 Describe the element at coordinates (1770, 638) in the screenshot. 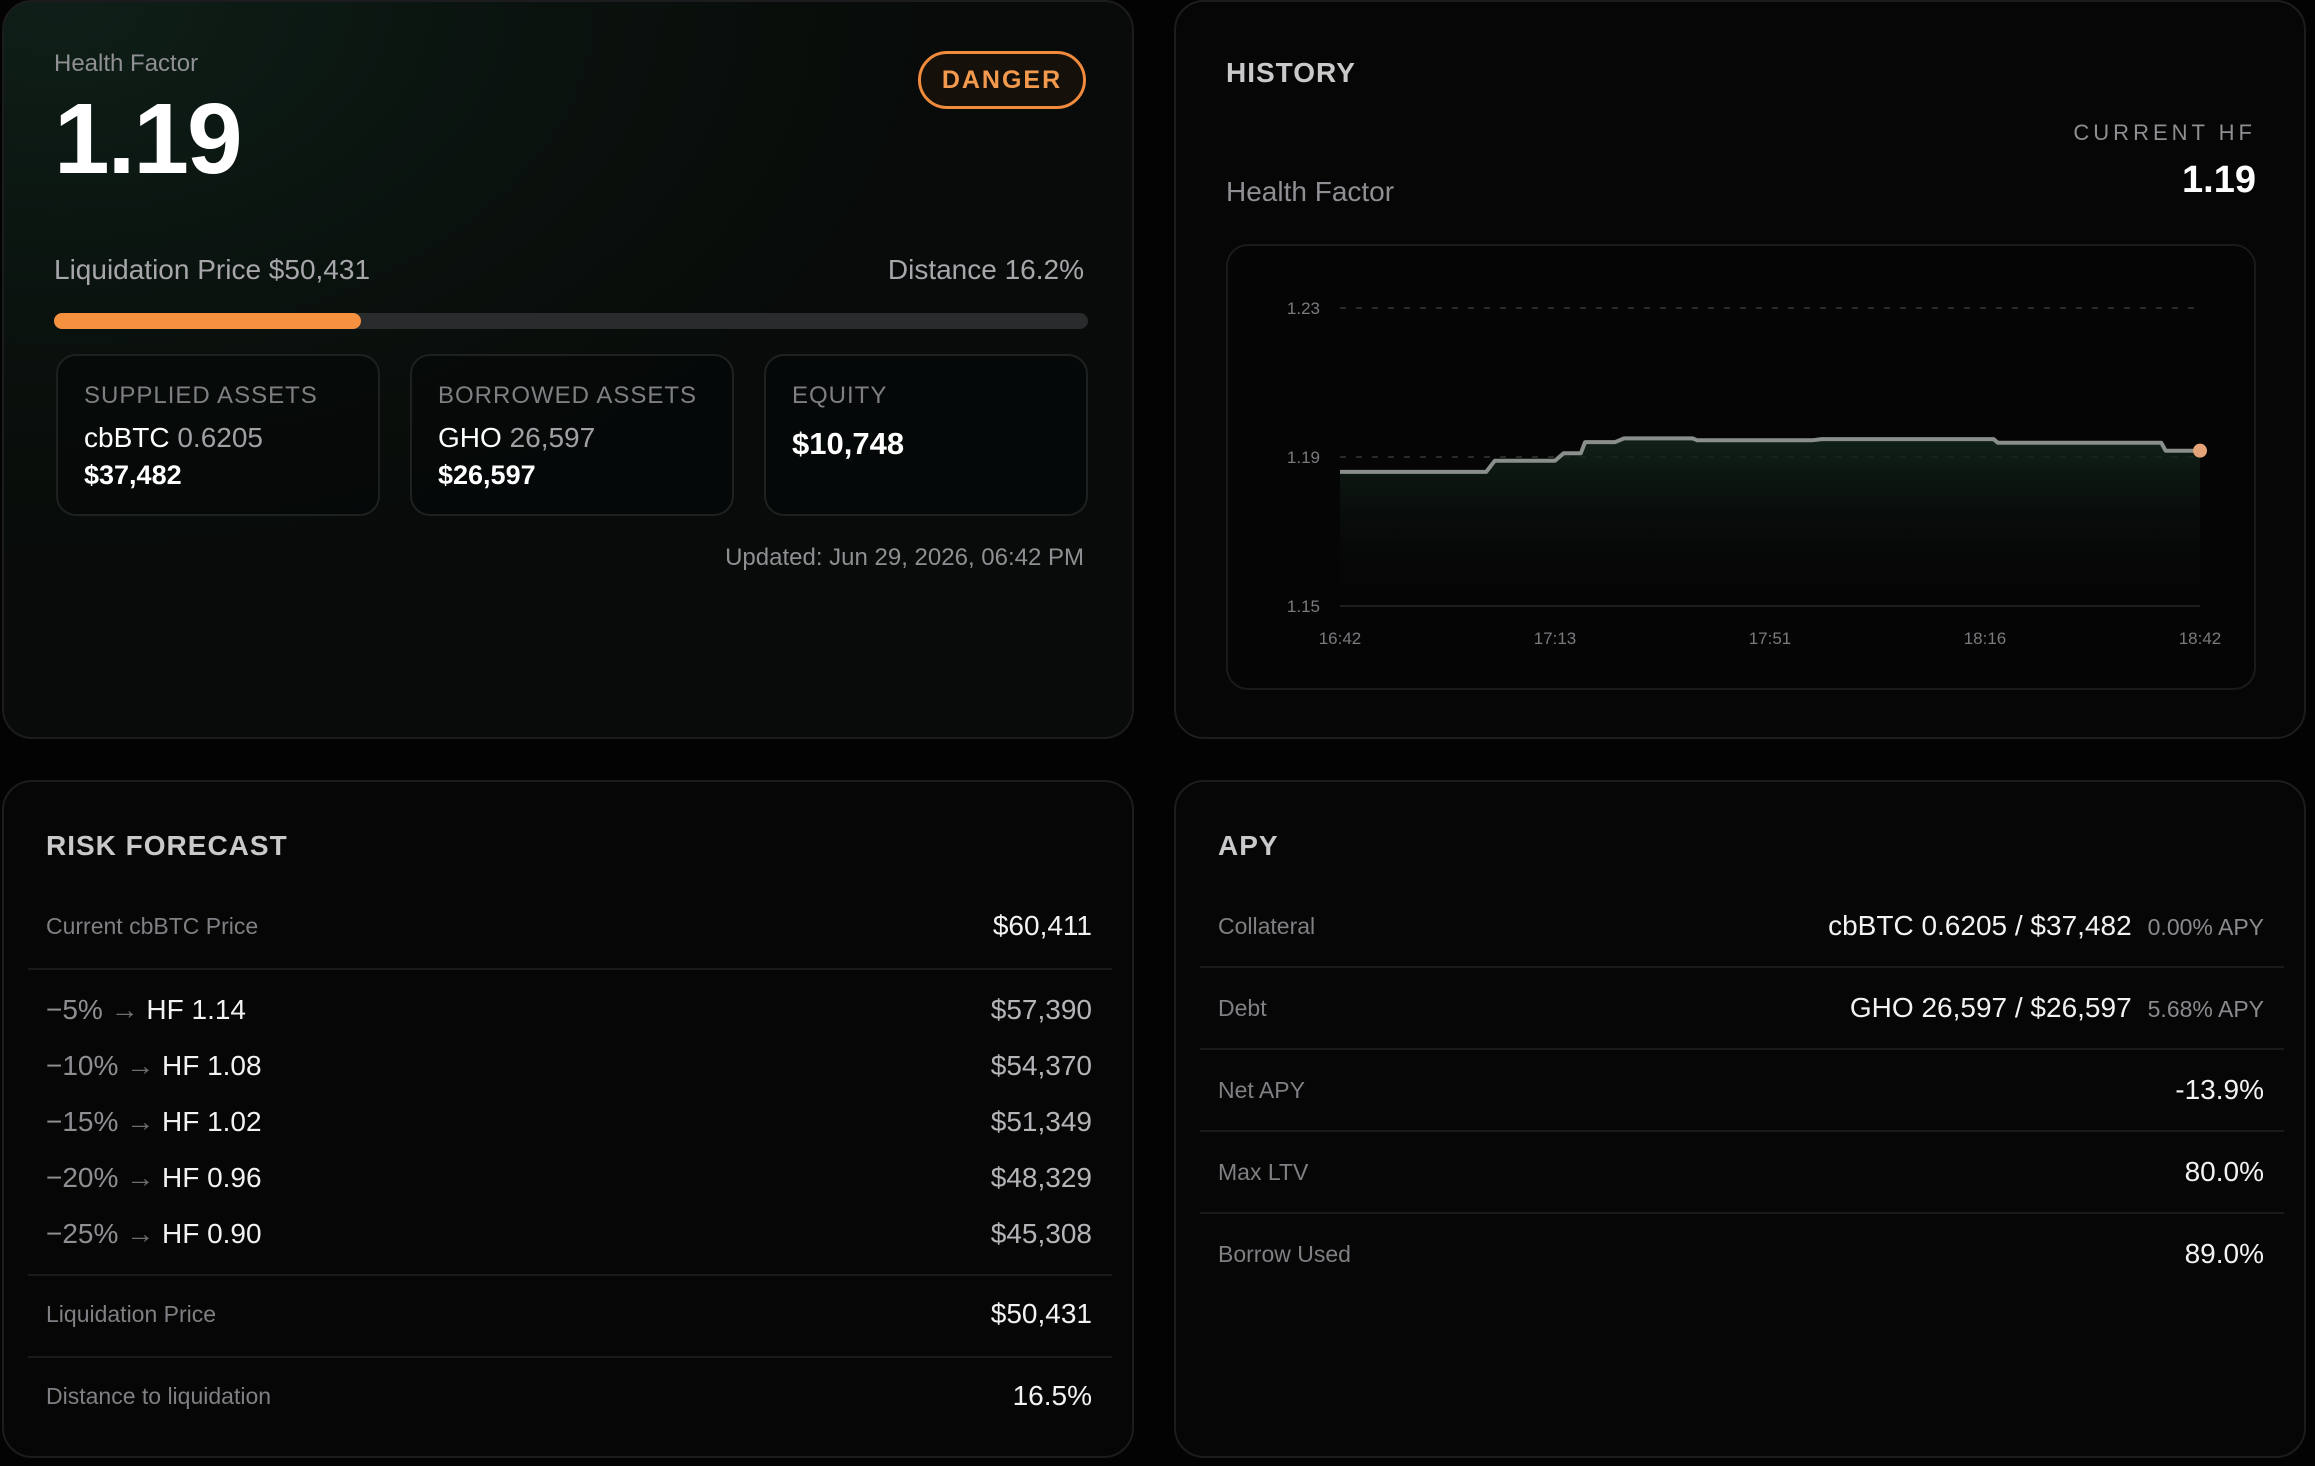

I see `x-tick-label: 17:51` at that location.